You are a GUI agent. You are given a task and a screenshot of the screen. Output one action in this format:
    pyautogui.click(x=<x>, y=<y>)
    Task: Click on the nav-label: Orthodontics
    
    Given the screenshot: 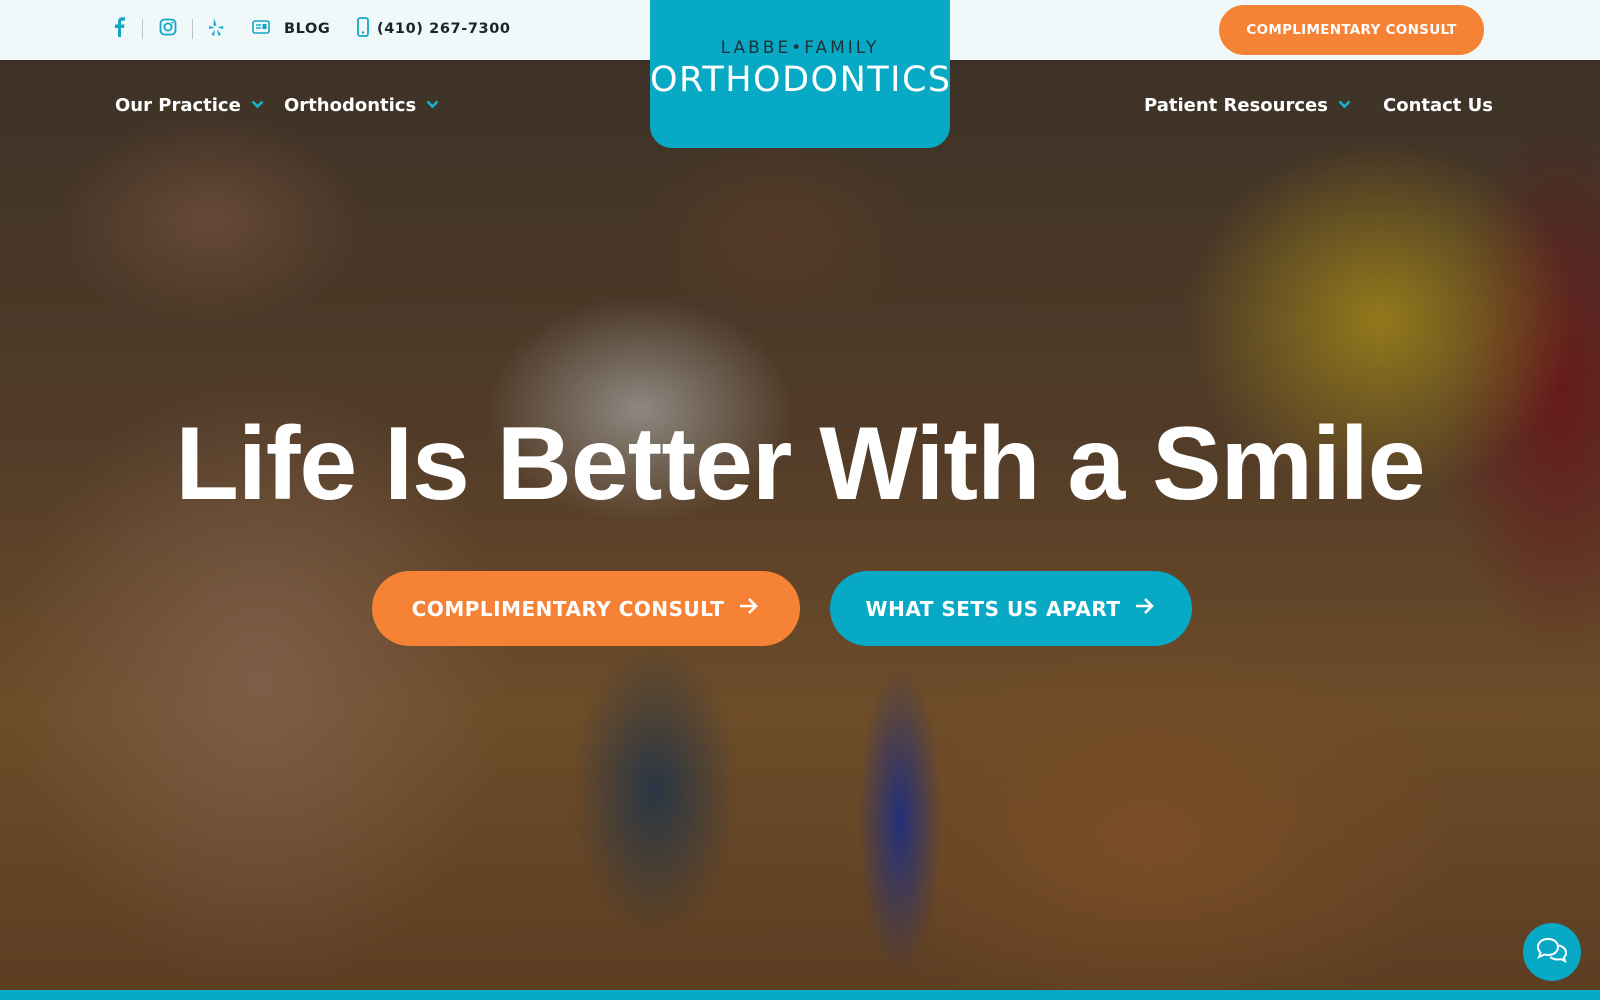 What is the action you would take?
    pyautogui.click(x=350, y=105)
    